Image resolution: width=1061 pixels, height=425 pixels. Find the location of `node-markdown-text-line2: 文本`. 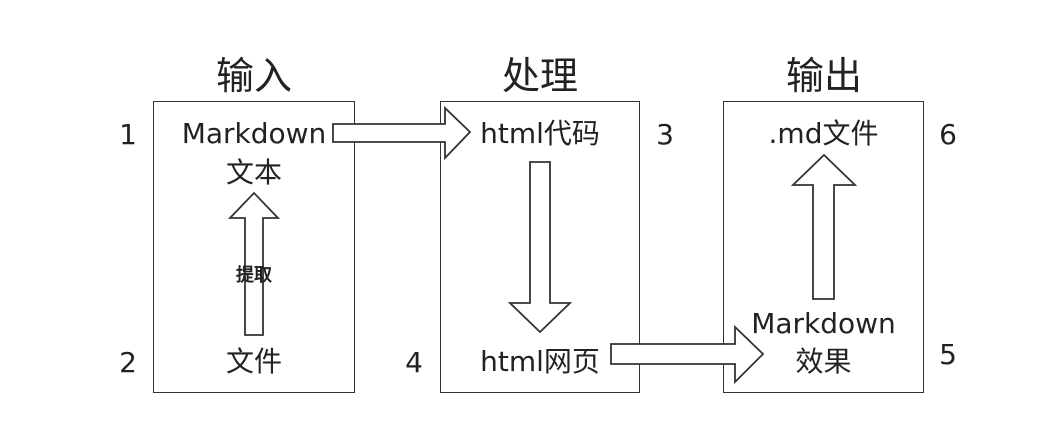

node-markdown-text-line2: 文本 is located at coordinates (253, 172).